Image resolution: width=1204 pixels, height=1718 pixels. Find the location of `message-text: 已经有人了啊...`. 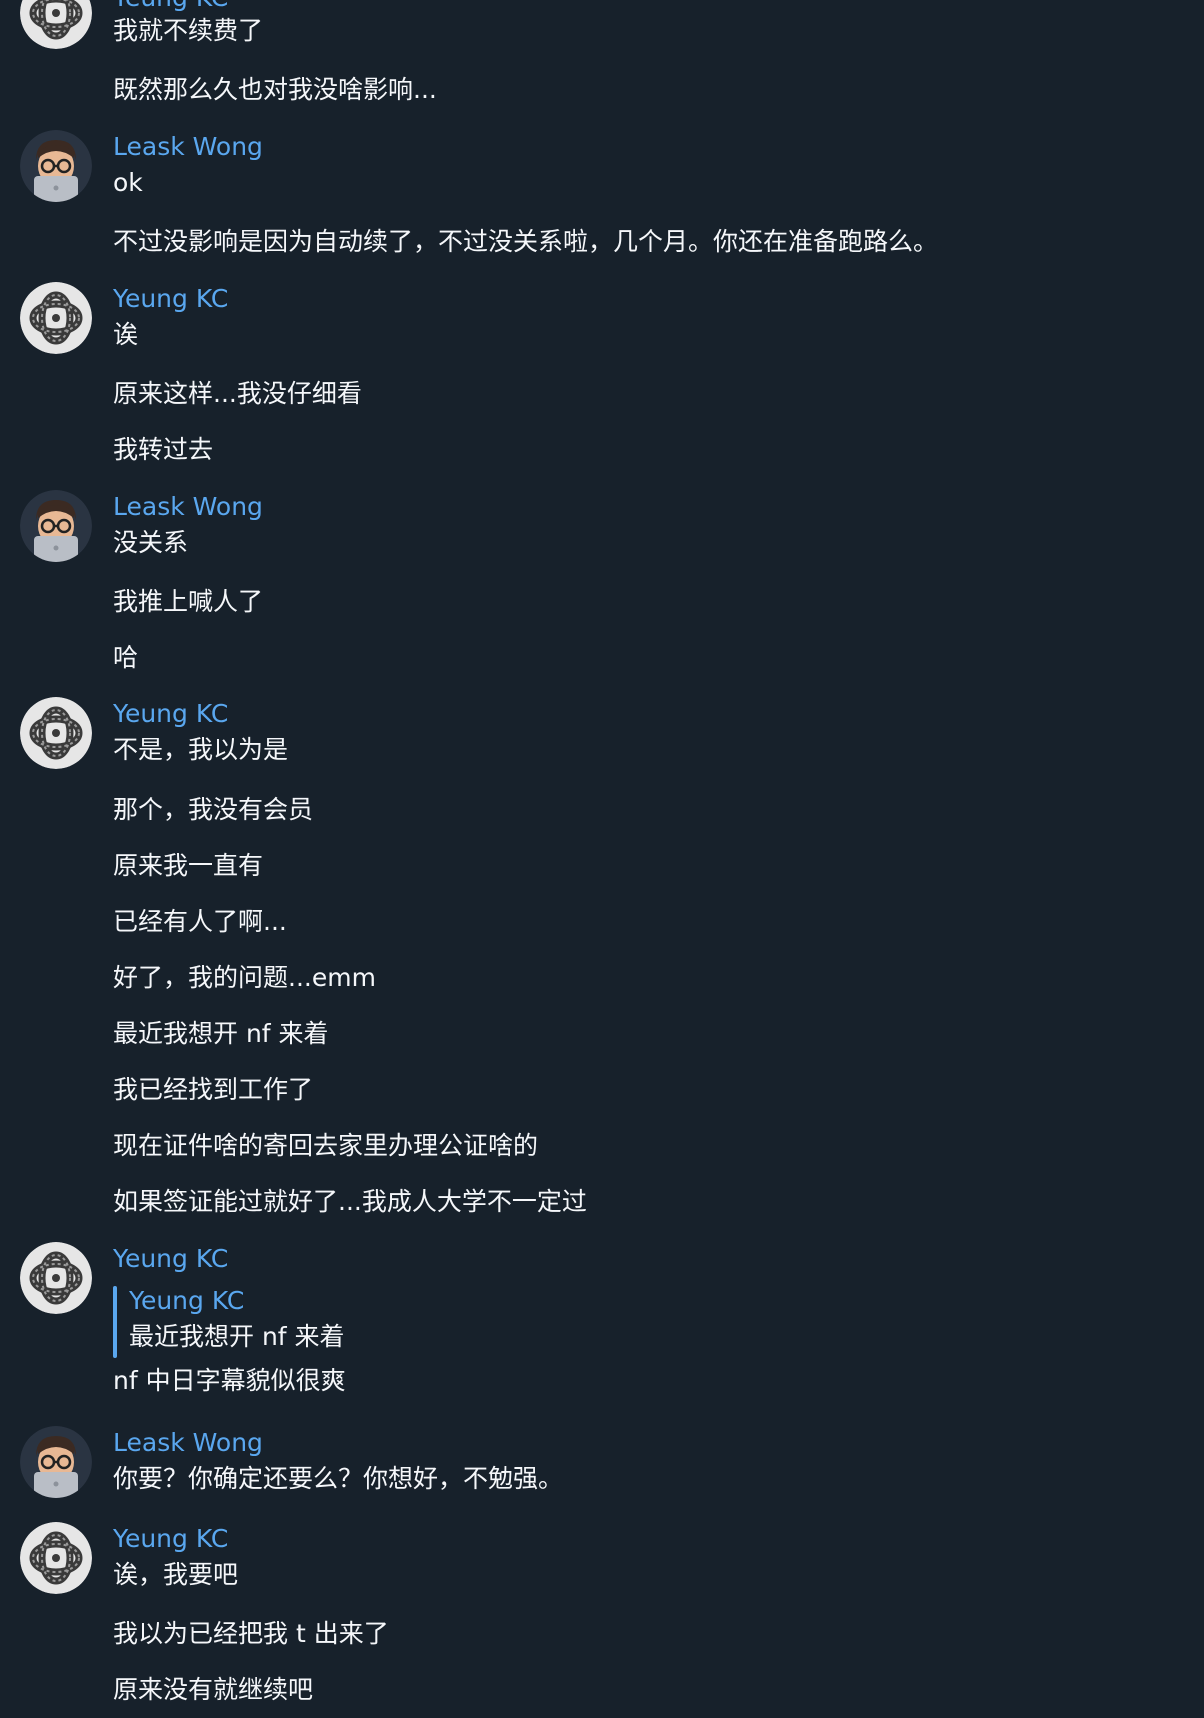

message-text: 已经有人了啊... is located at coordinates (200, 921).